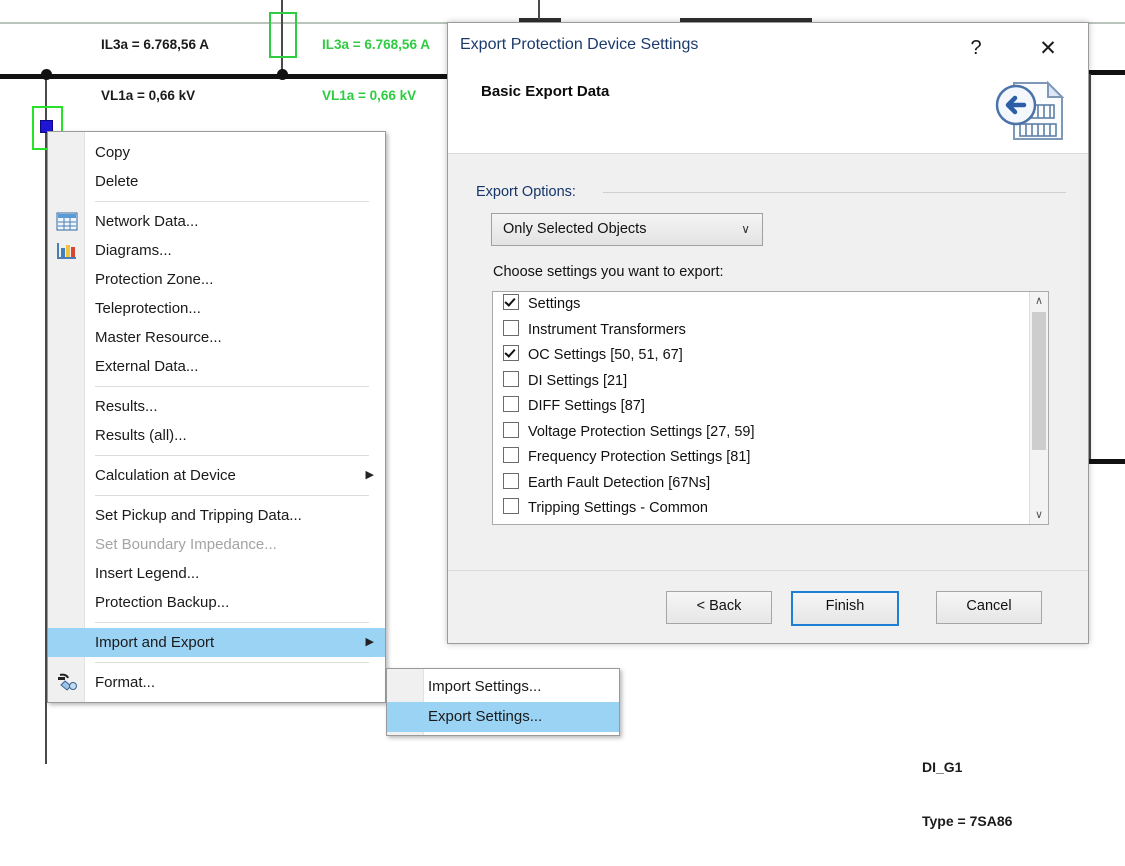 Image resolution: width=1125 pixels, height=866 pixels. I want to click on settings-list-item: DI Settings [21], so click(770, 382).